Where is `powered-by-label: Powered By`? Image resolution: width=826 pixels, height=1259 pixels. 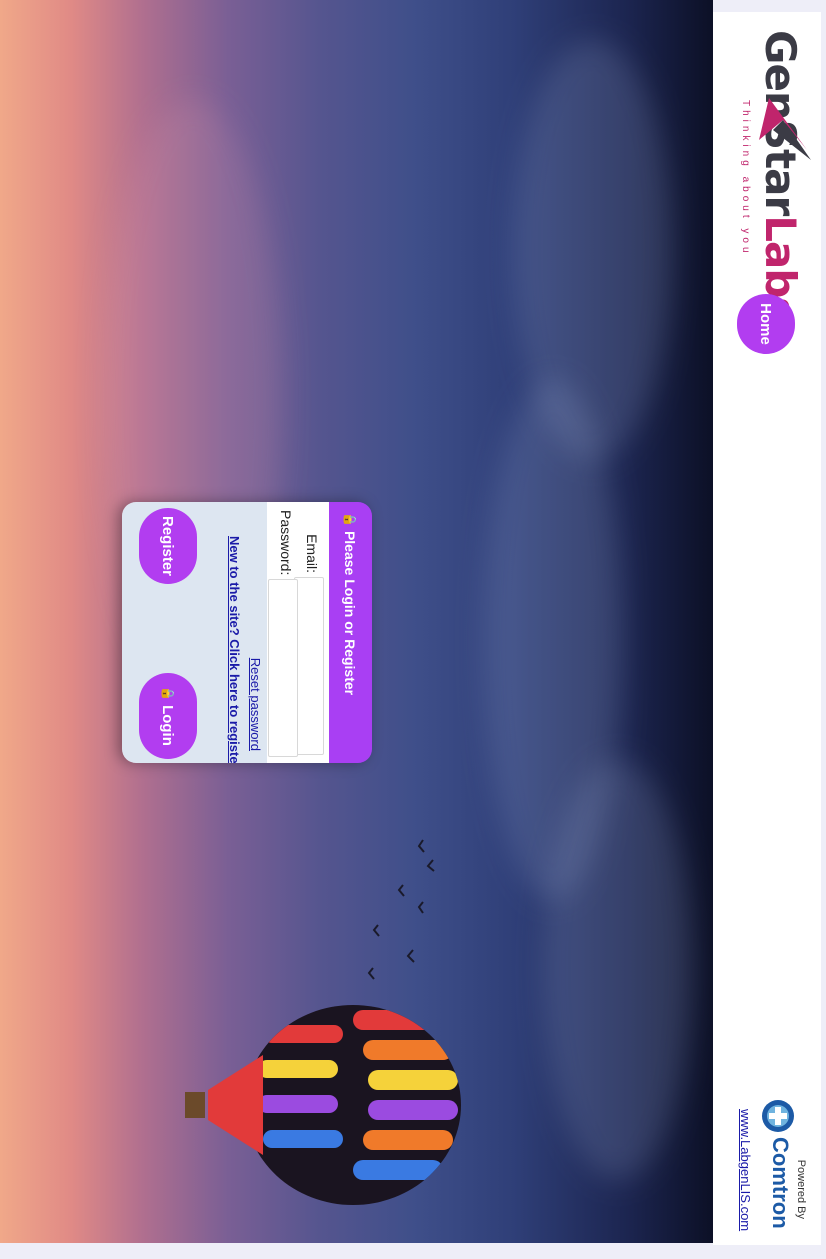 powered-by-label: Powered By is located at coordinates (801, 1189).